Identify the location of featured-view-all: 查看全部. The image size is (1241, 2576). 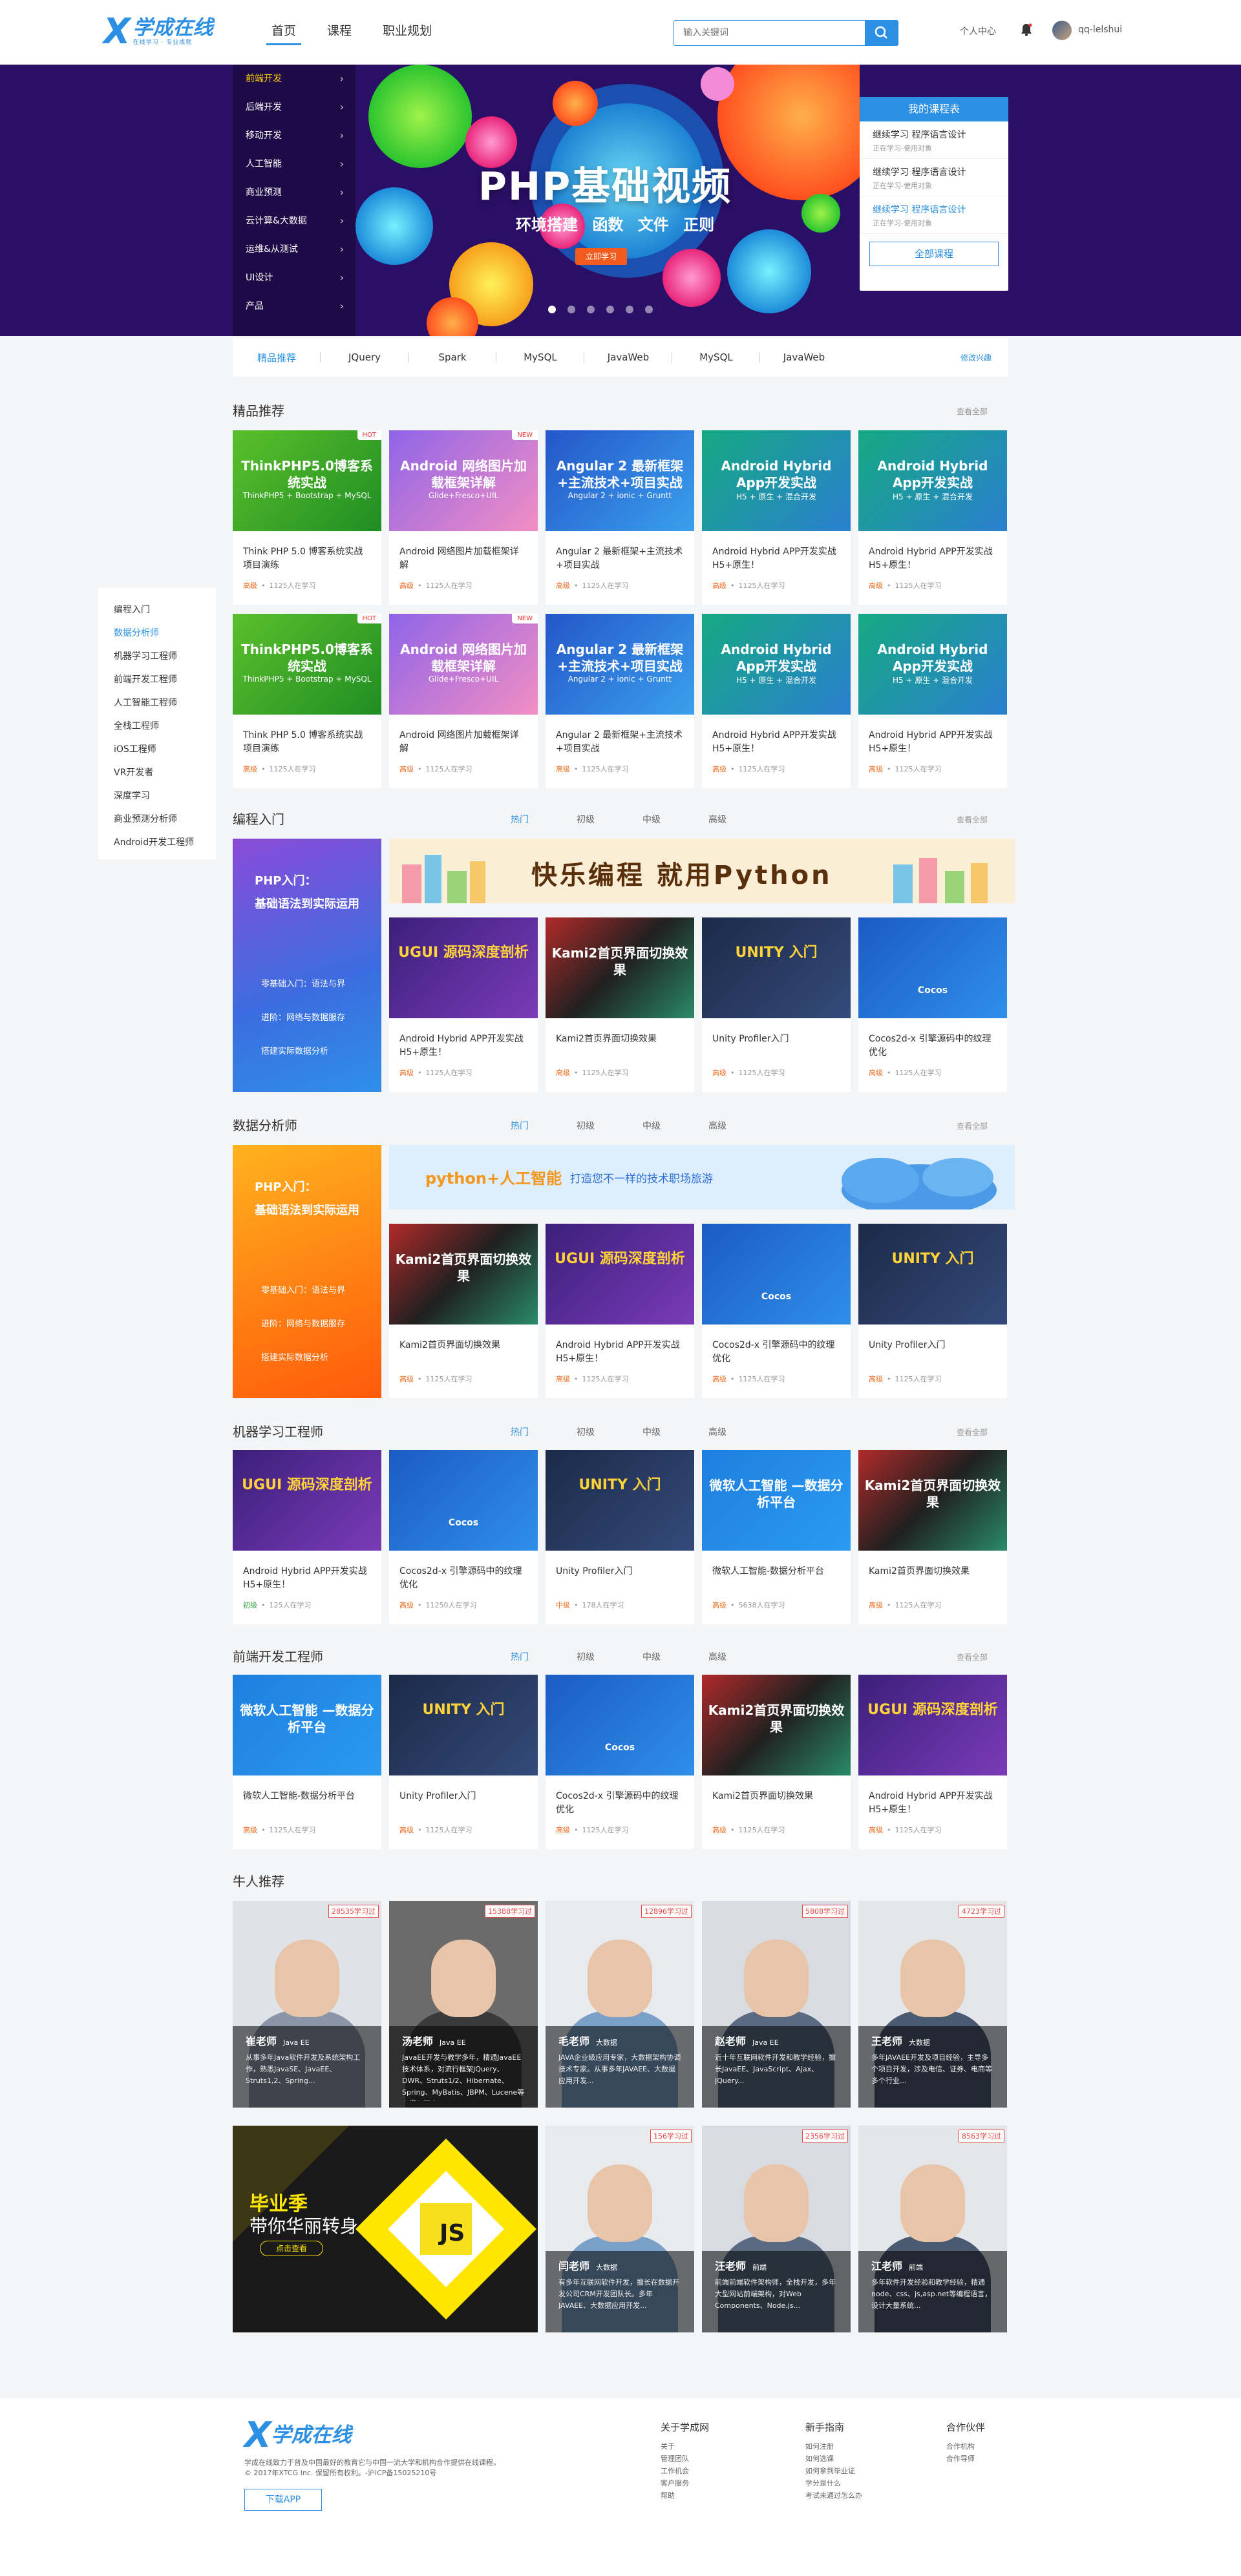
(972, 411).